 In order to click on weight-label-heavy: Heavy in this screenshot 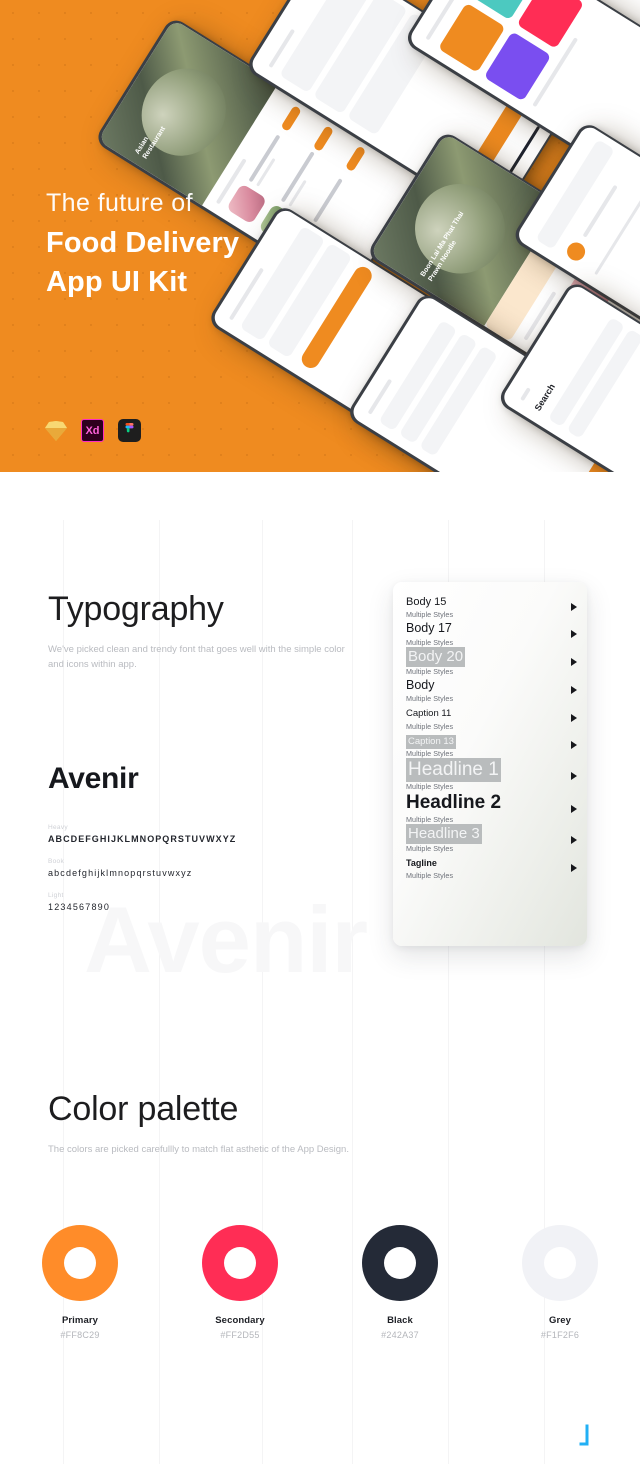, I will do `click(58, 827)`.